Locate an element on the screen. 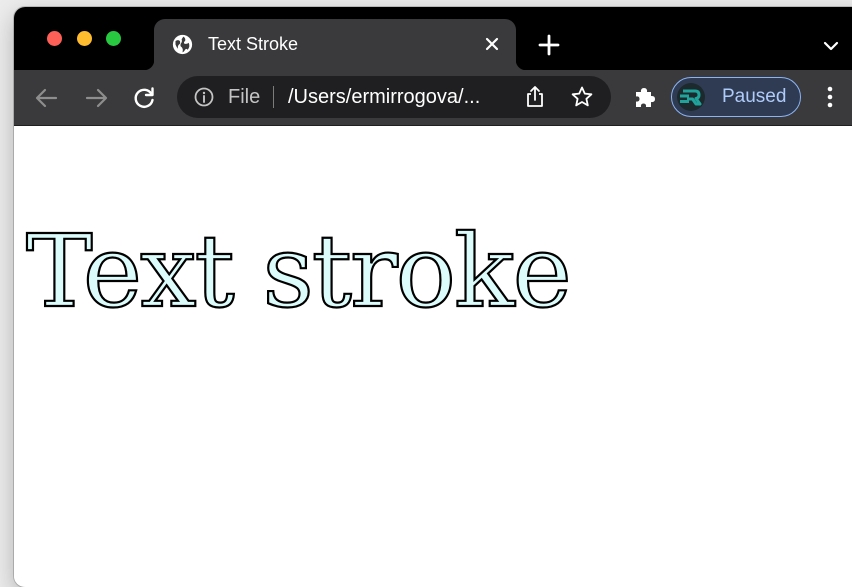 The width and height of the screenshot is (852, 587). tab-strip: Text Stroke is located at coordinates (433, 38).